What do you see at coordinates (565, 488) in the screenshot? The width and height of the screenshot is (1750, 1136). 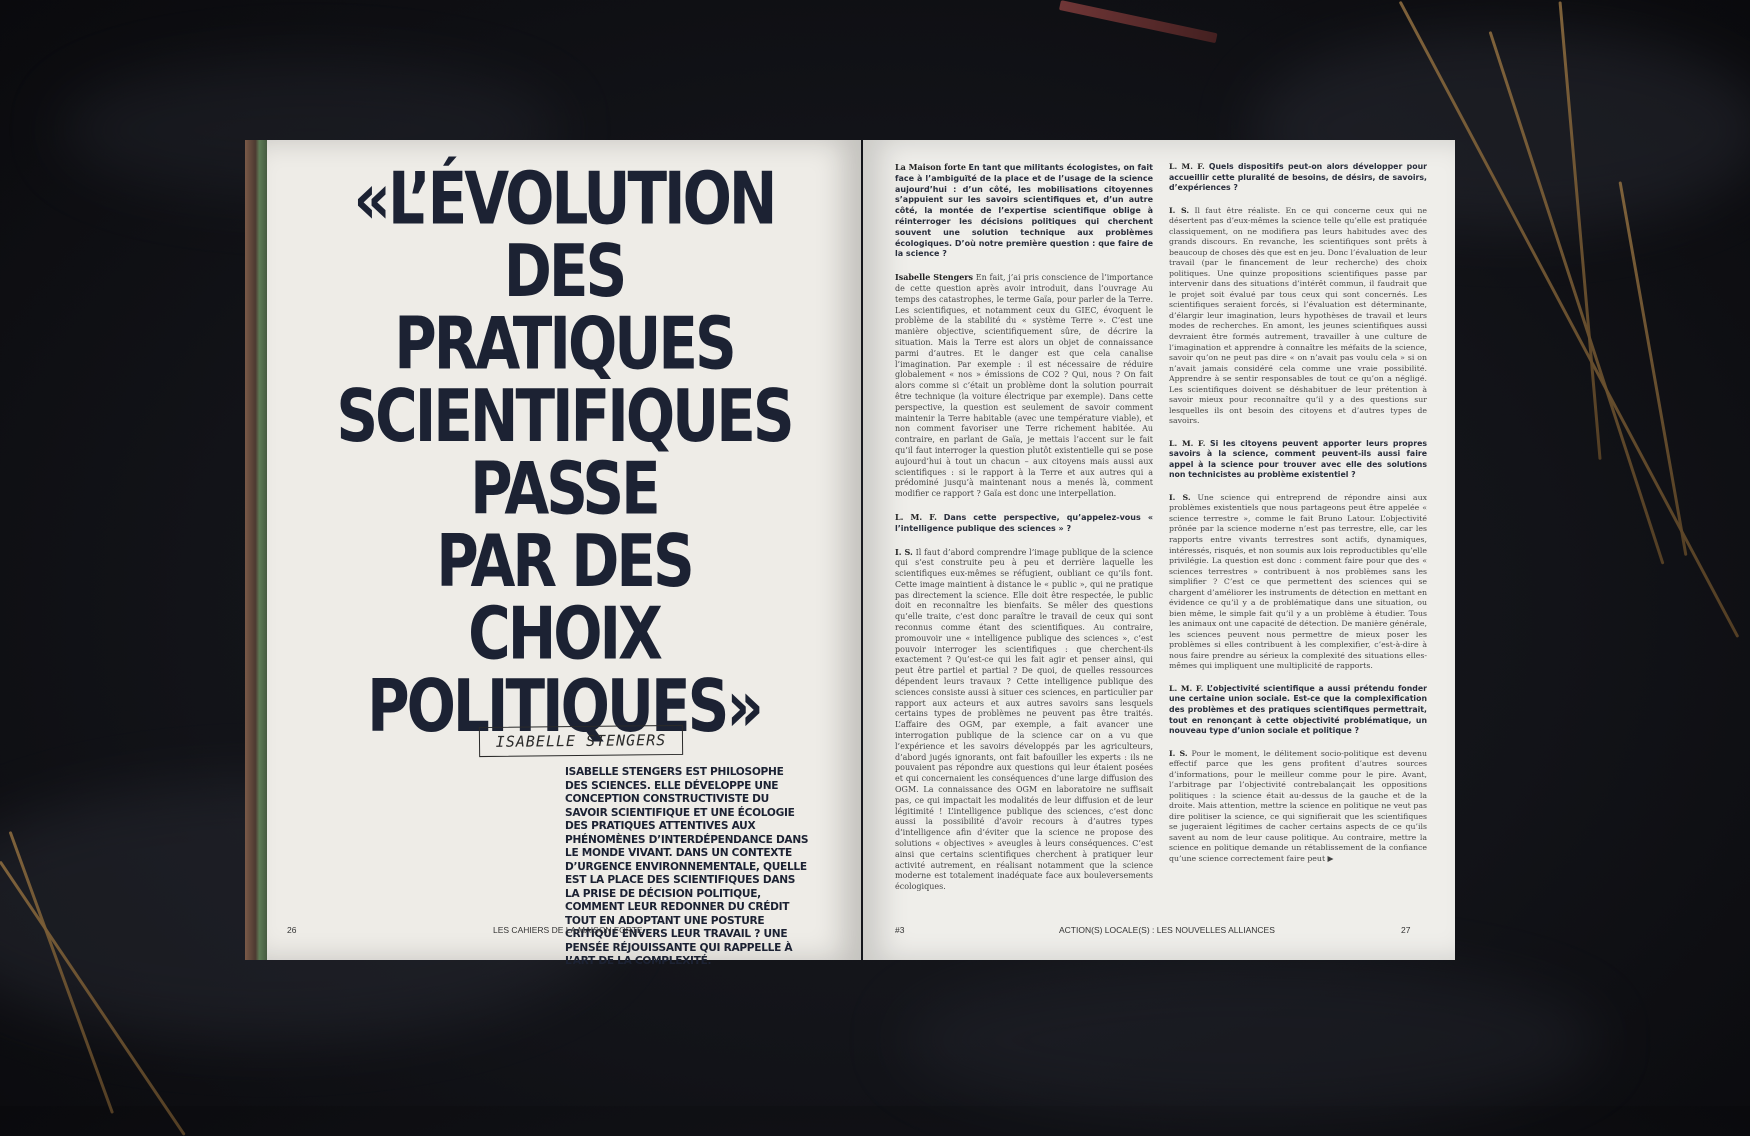 I see `headline-line: PASSE` at bounding box center [565, 488].